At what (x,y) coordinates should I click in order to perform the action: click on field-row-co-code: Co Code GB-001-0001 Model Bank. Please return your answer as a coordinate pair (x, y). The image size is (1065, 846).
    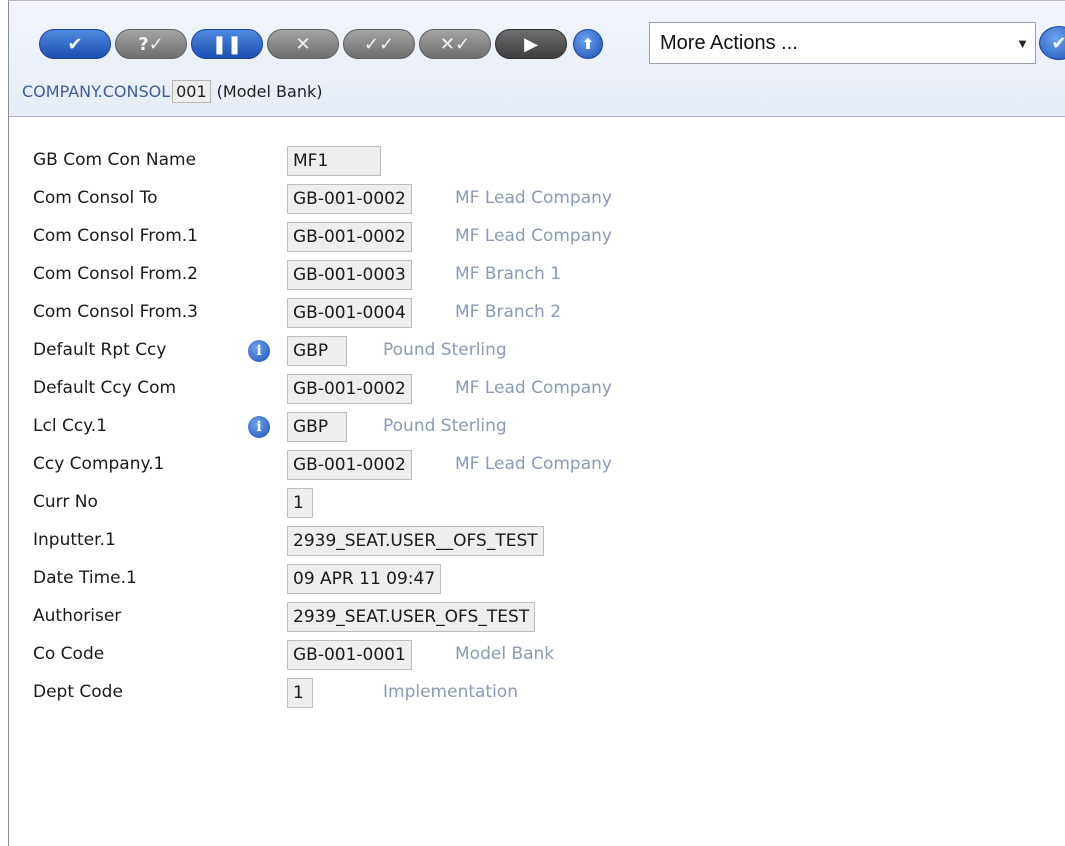
    Looking at the image, I should click on (533, 656).